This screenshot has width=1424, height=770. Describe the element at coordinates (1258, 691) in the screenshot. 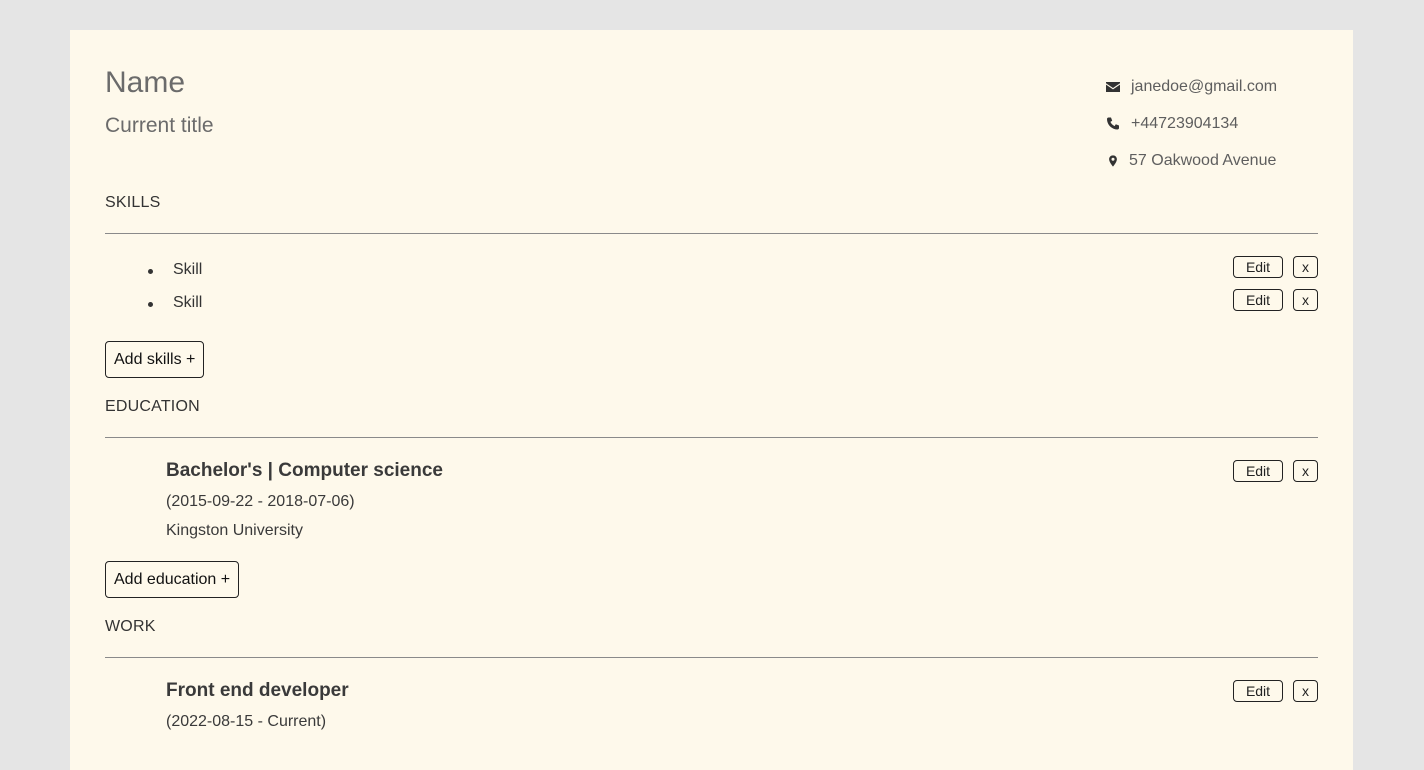

I see `edit-work-button: Edit` at that location.